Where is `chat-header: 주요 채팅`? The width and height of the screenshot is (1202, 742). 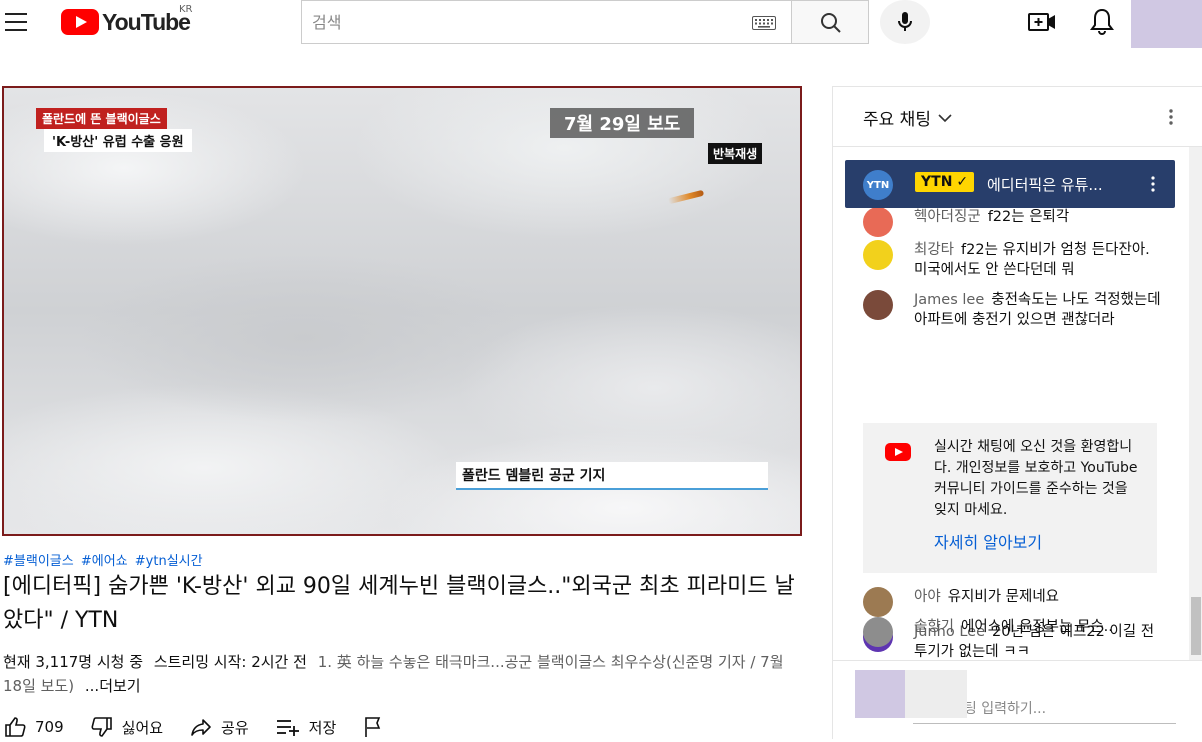 chat-header: 주요 채팅 is located at coordinates (1017, 117).